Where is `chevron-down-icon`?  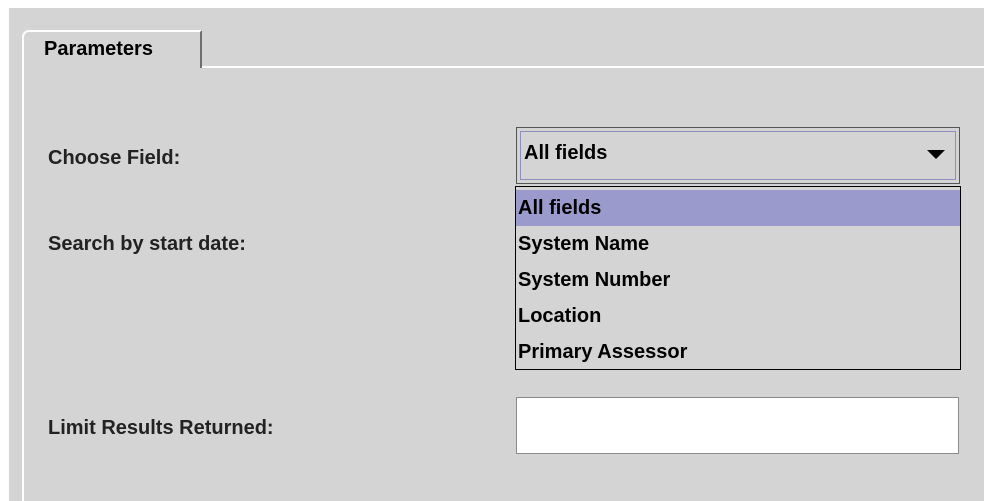 chevron-down-icon is located at coordinates (936, 154).